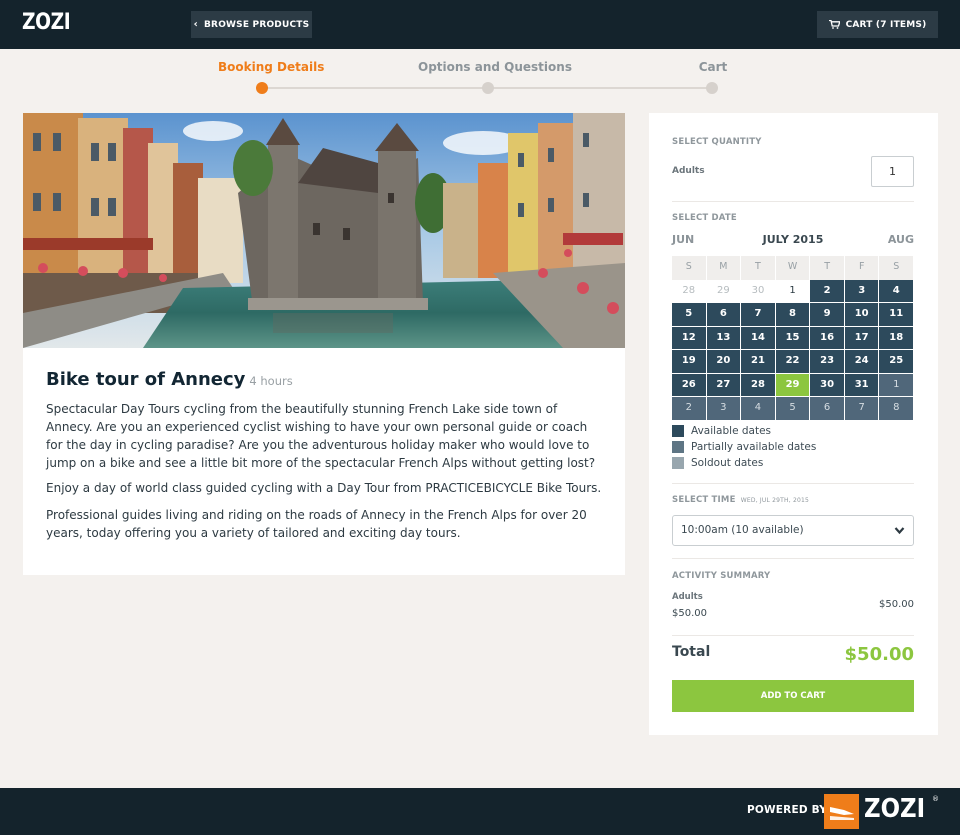 The height and width of the screenshot is (835, 960). I want to click on tour-duration: 4 hours, so click(271, 381).